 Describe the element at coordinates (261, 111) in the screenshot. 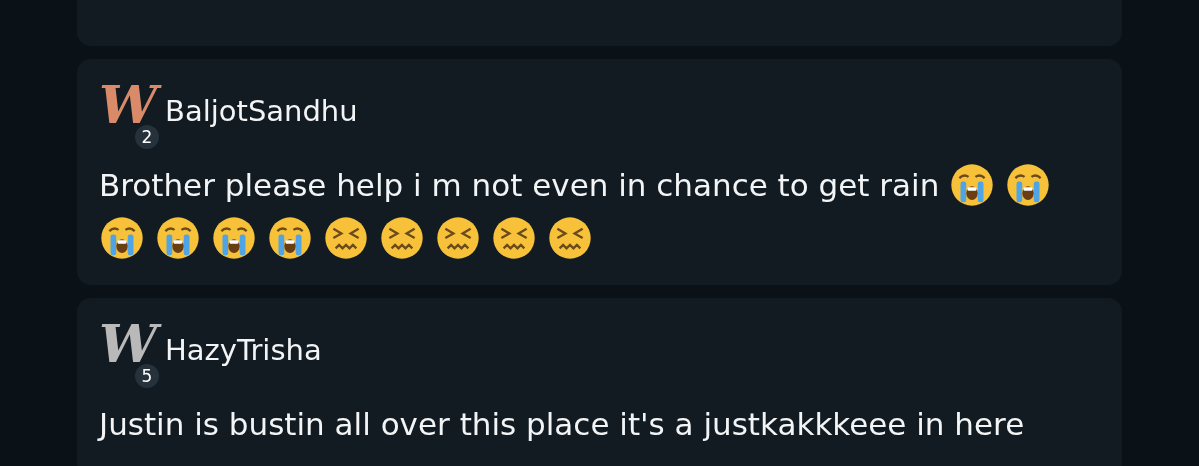

I see `username: BaljotSandhu` at that location.